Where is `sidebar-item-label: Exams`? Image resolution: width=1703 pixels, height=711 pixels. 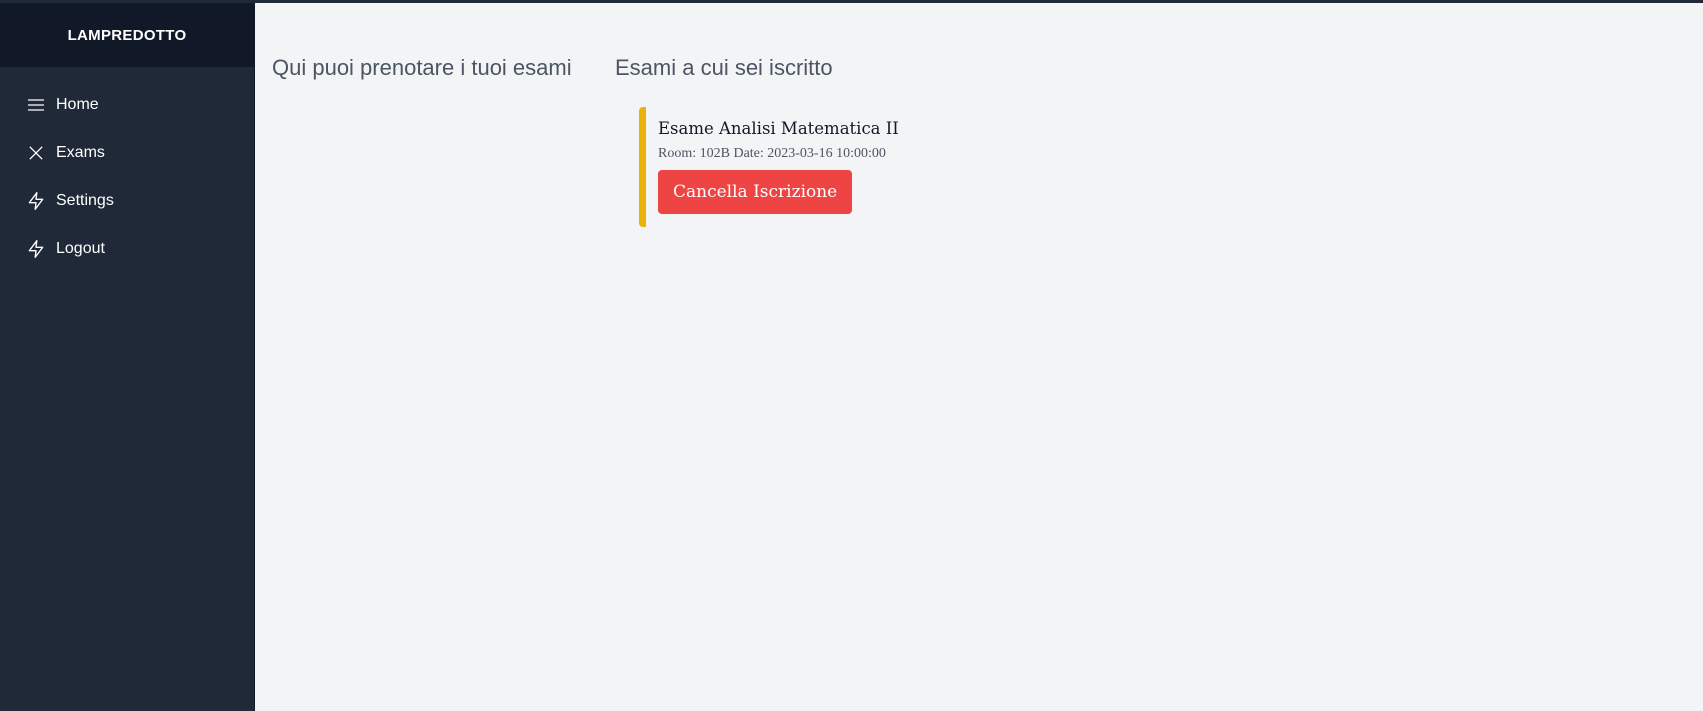
sidebar-item-label: Exams is located at coordinates (80, 152).